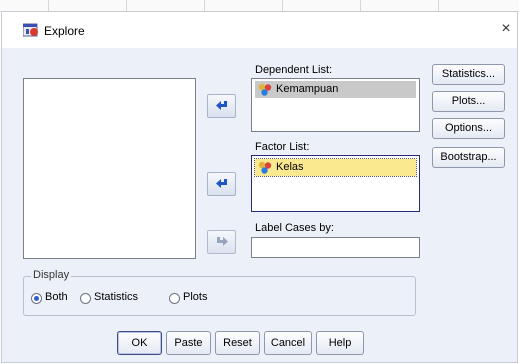 The height and width of the screenshot is (364, 519). I want to click on label-cases-label: Label Cases by:, so click(294, 228).